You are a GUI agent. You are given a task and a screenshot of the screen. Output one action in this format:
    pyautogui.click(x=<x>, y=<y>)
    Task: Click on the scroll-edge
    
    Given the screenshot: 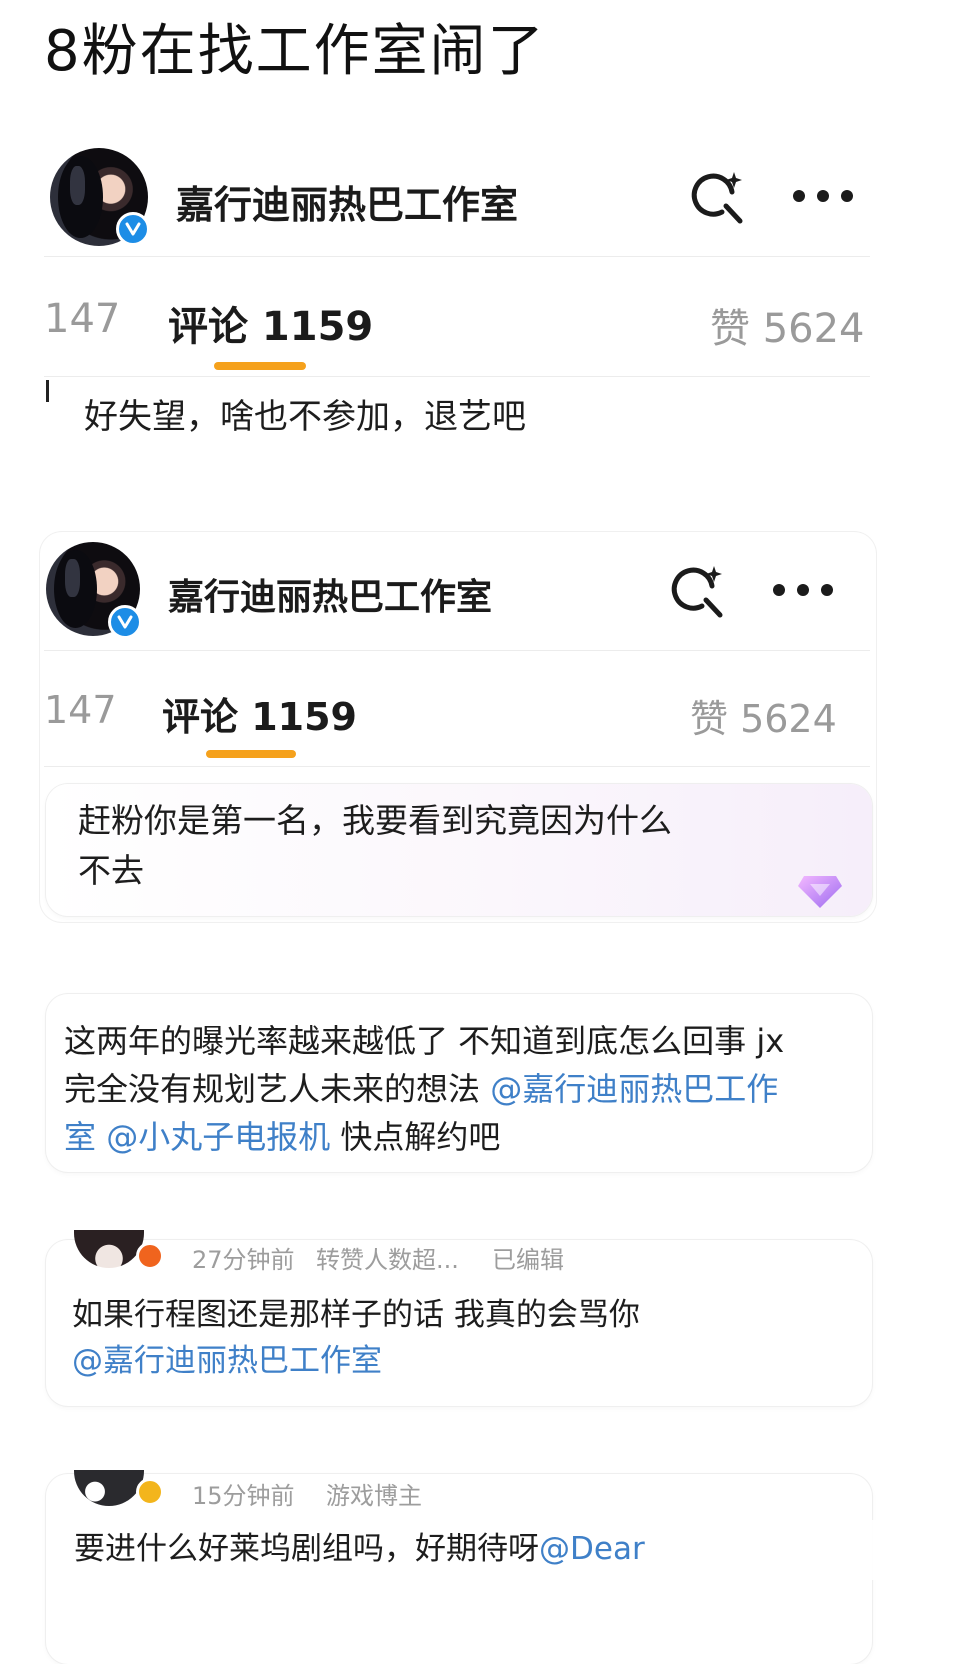 What is the action you would take?
    pyautogui.click(x=47, y=391)
    